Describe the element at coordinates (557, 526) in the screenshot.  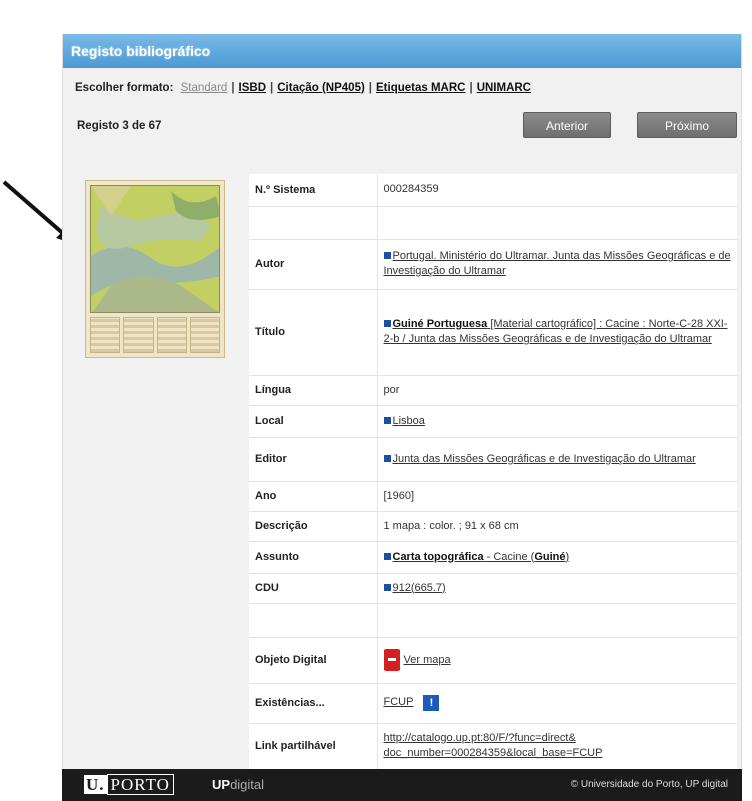
I see `descricao-value: 1 mapa : color. ; 91 x 68 cm` at that location.